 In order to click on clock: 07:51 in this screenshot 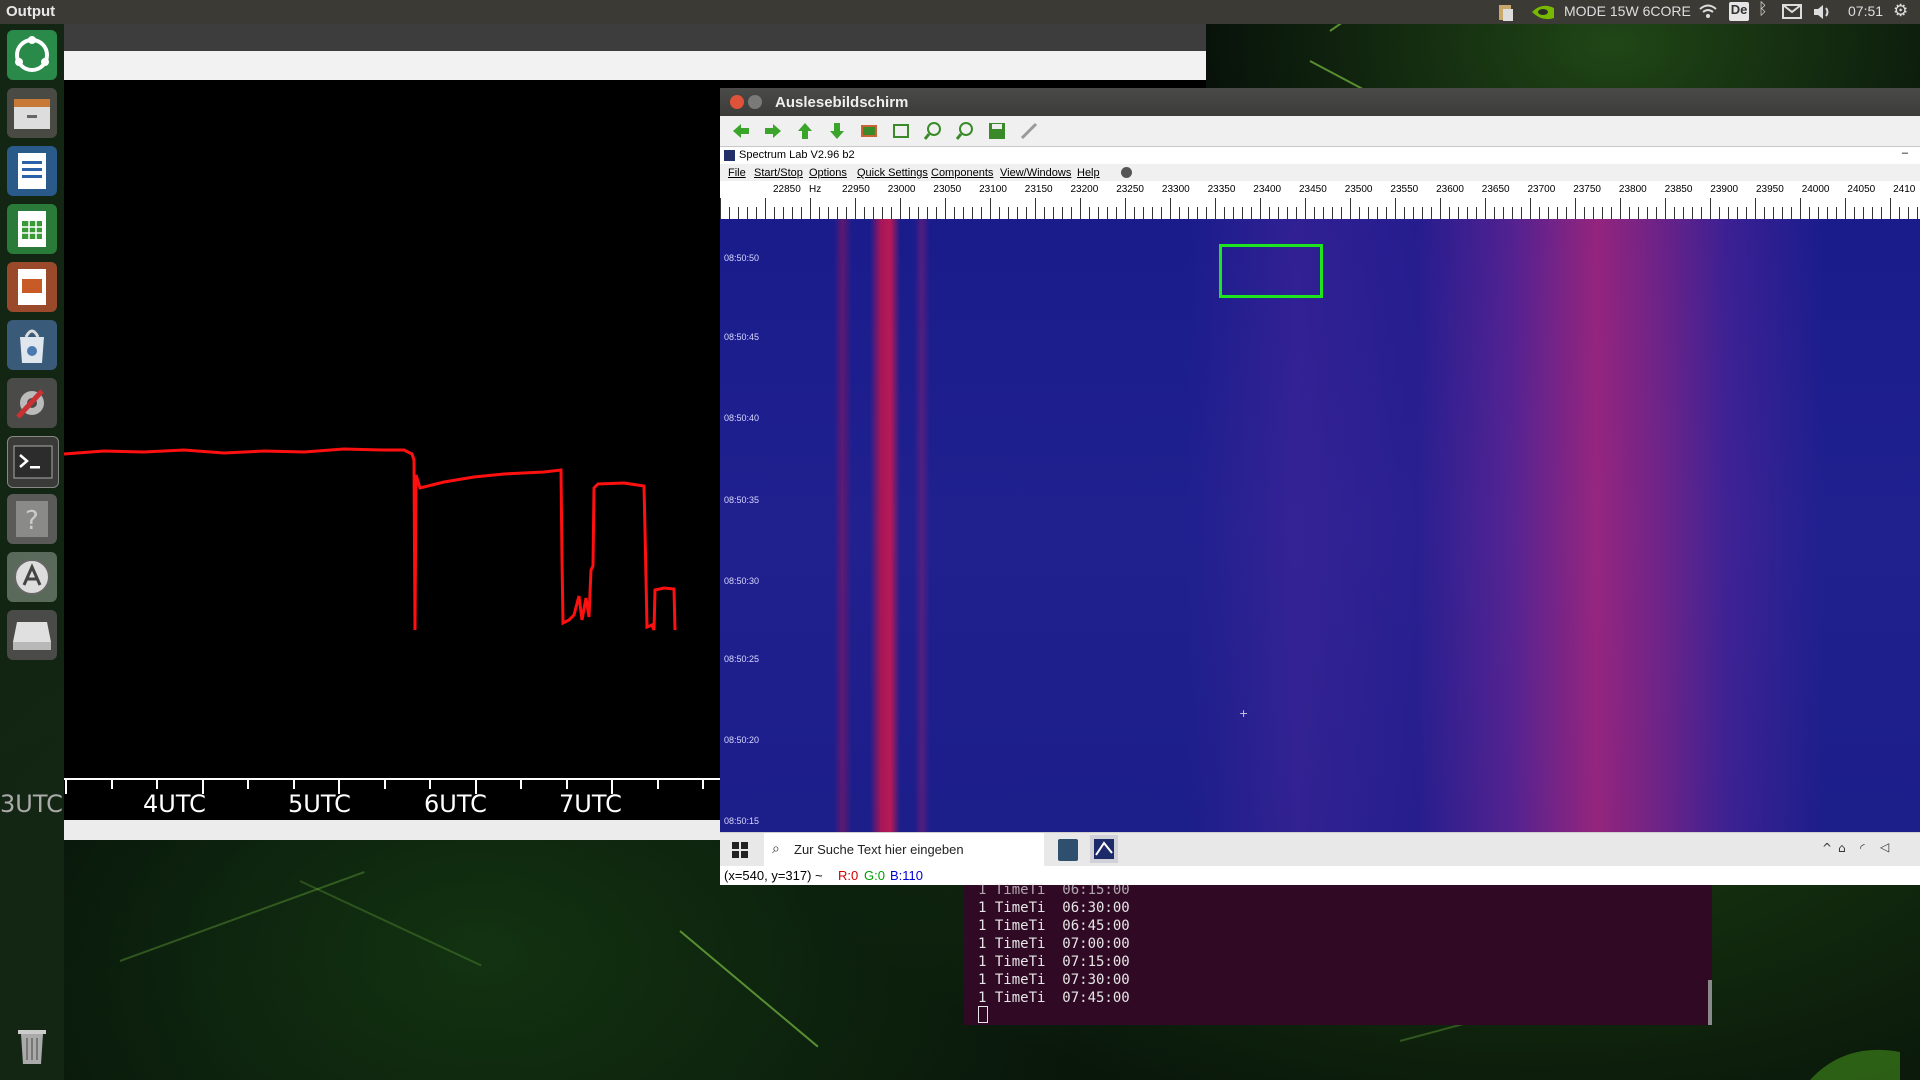, I will do `click(1865, 11)`.